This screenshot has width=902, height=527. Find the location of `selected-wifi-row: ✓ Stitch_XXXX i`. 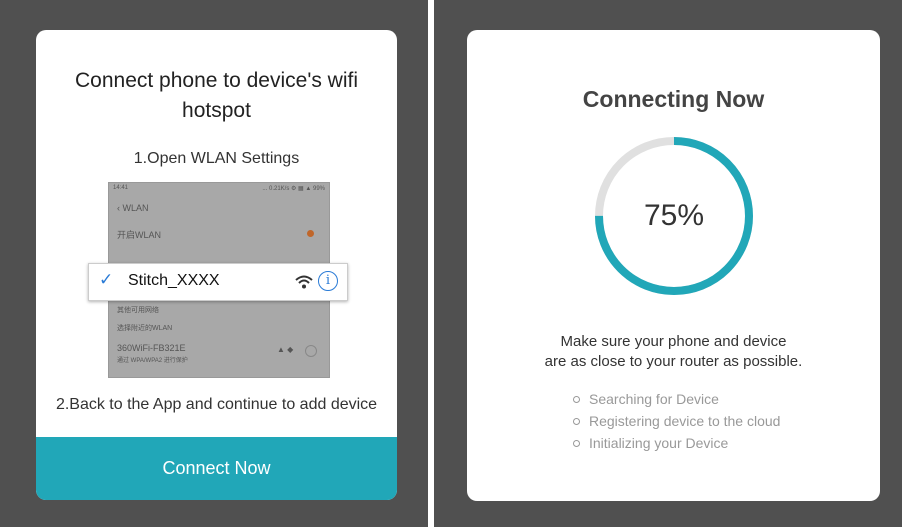

selected-wifi-row: ✓ Stitch_XXXX i is located at coordinates (218, 282).